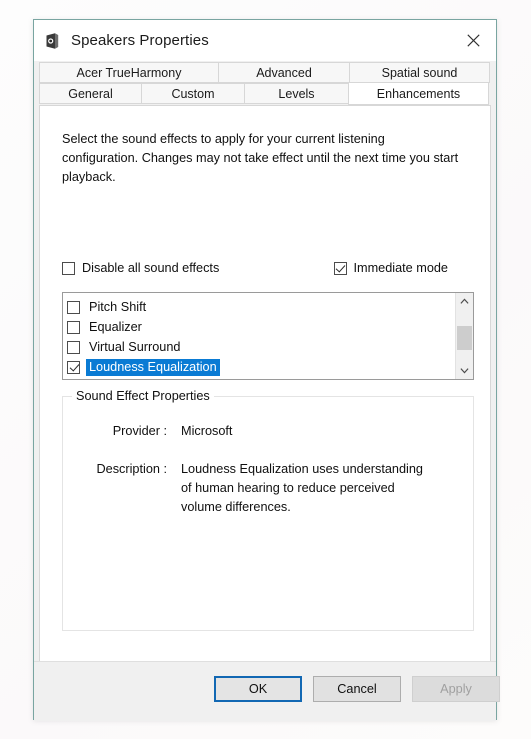  I want to click on close-x-glyph, so click(473, 40).